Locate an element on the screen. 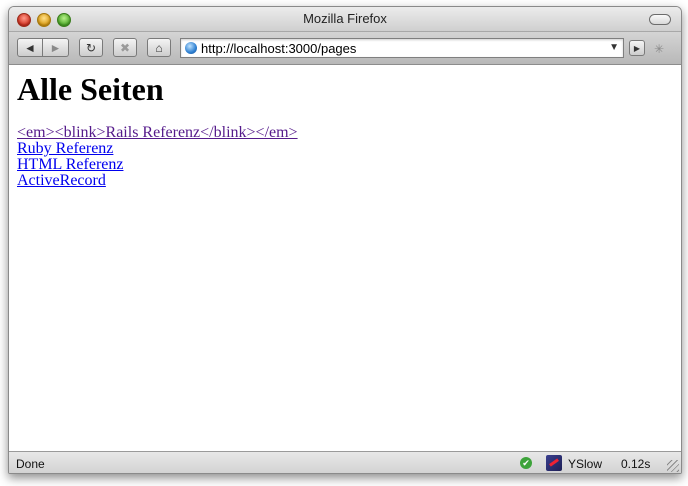 Image resolution: width=688 pixels, height=486 pixels. resize-grip-icon is located at coordinates (673, 466).